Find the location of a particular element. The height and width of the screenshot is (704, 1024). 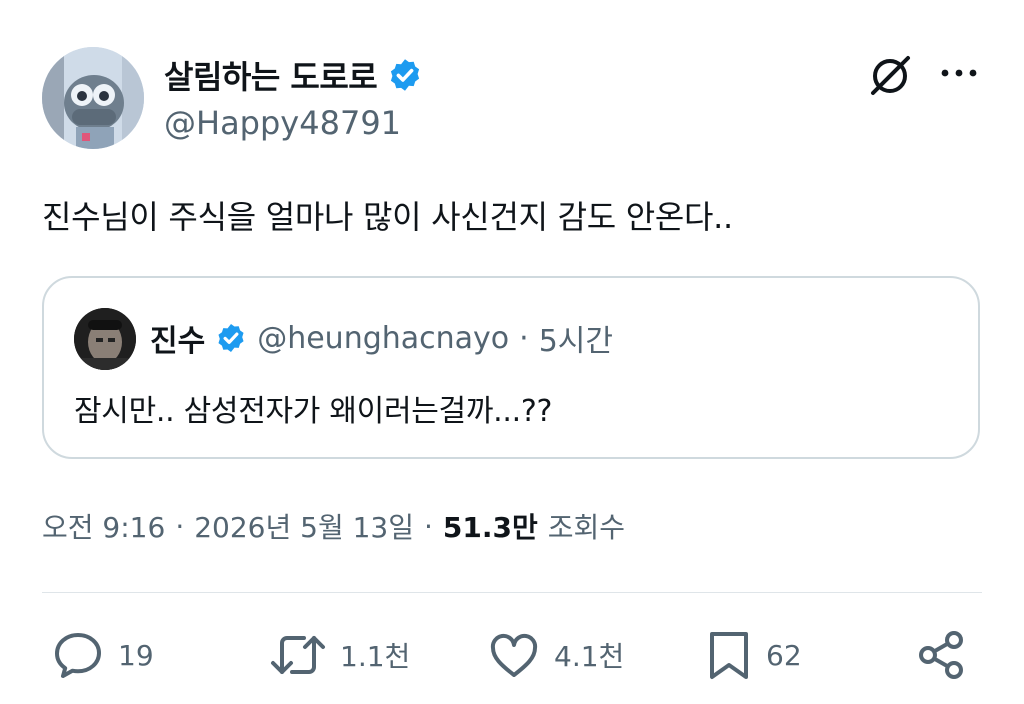

quote-handle: @heunghacnayo is located at coordinates (383, 338).